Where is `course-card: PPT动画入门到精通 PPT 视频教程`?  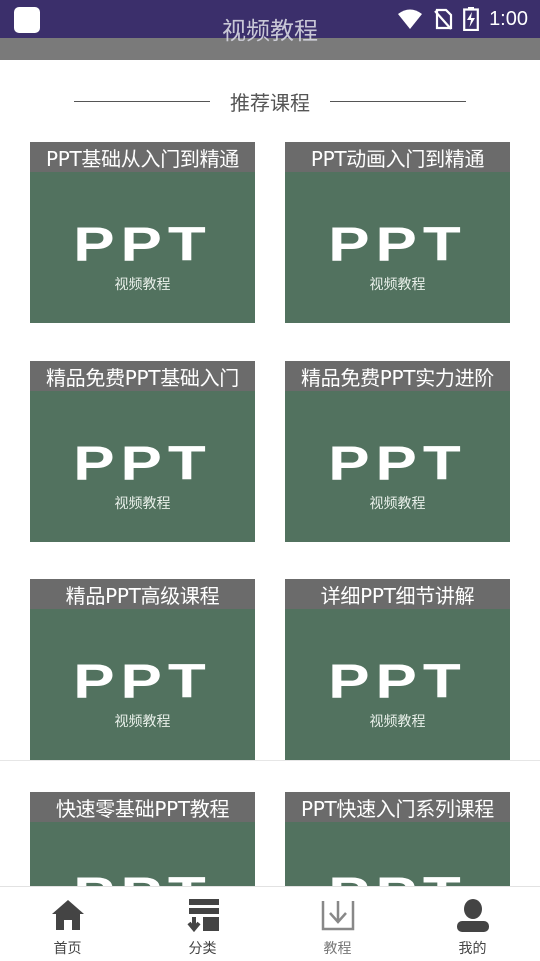 course-card: PPT动画入门到精通 PPT 视频教程 is located at coordinates (397, 232).